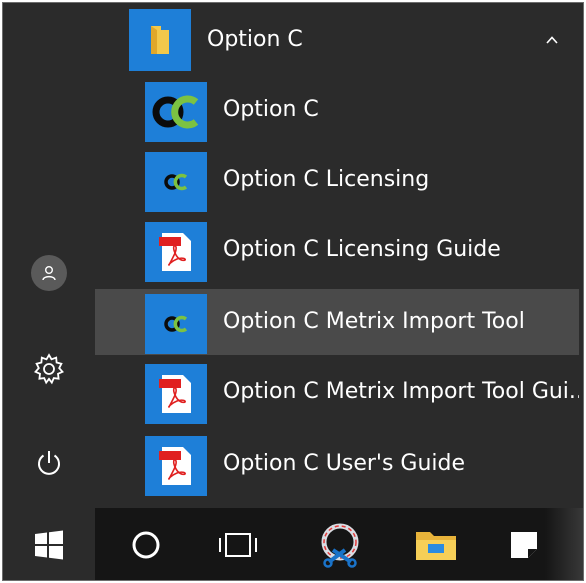 This screenshot has width=586, height=583. I want to click on settings-button, so click(49, 369).